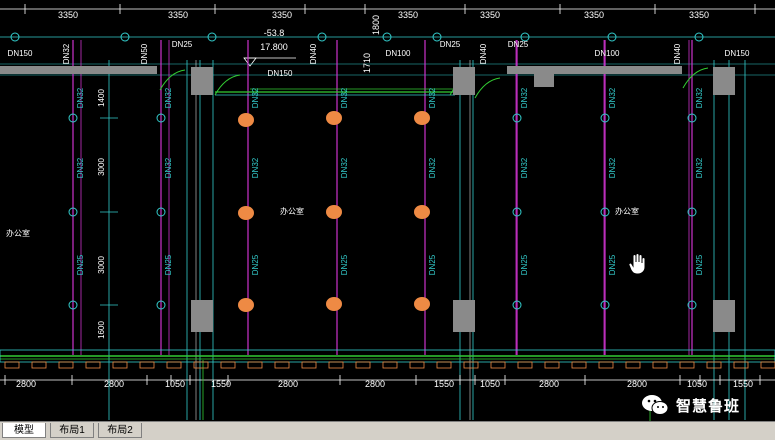 The width and height of the screenshot is (775, 440). Describe the element at coordinates (490, 384) in the screenshot. I see `bottom-dim-label: 1050` at that location.